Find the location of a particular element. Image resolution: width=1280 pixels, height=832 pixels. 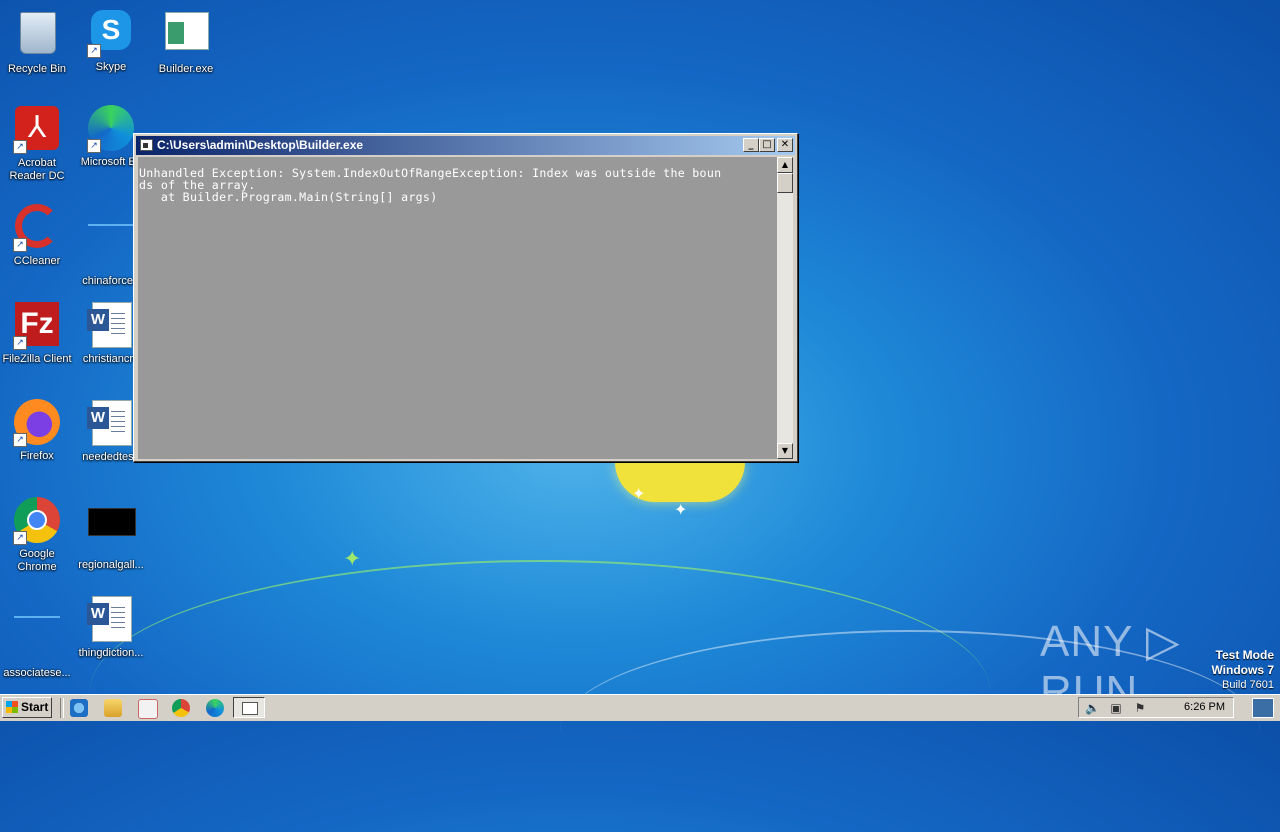

action-center-flag-icon: ⚑ is located at coordinates (1140, 708).